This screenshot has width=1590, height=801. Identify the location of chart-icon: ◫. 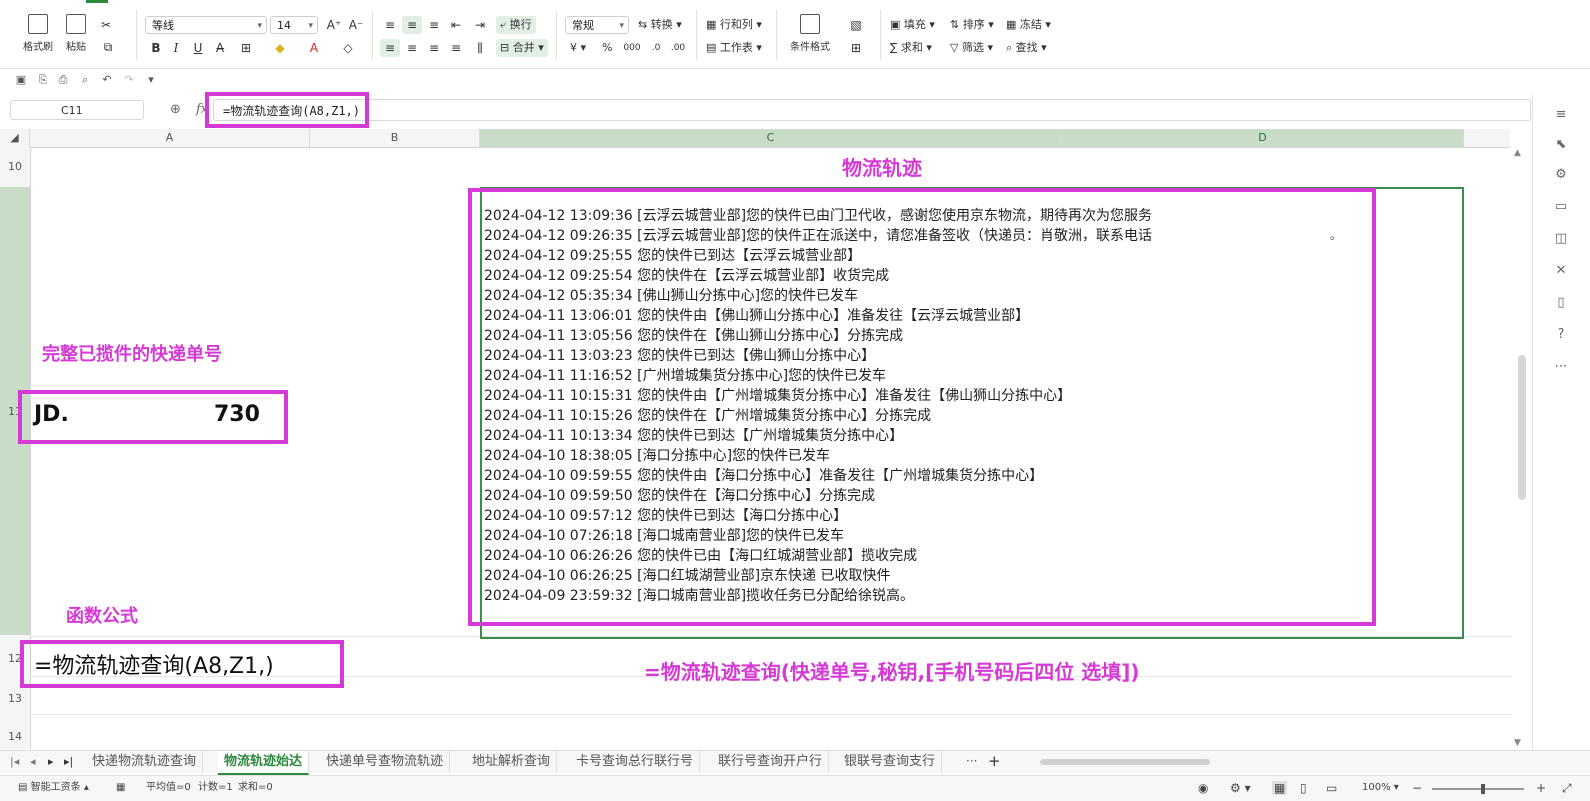
(1561, 239).